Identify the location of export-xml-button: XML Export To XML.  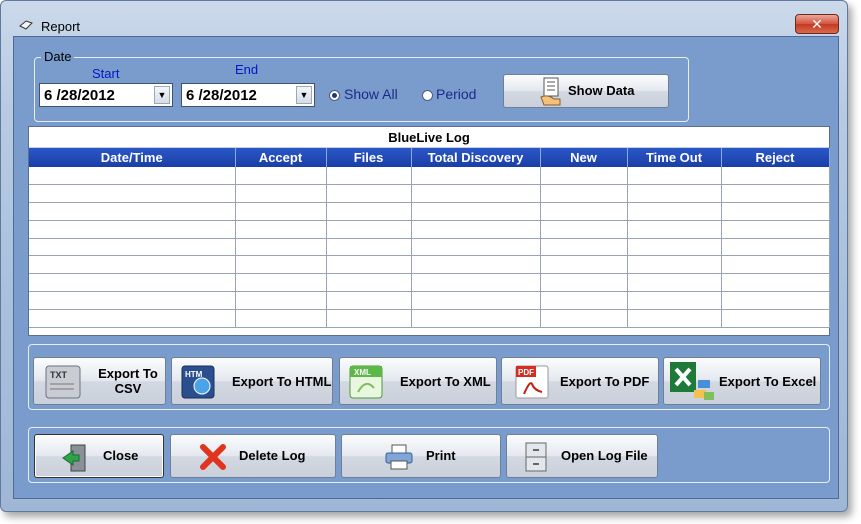
(418, 381).